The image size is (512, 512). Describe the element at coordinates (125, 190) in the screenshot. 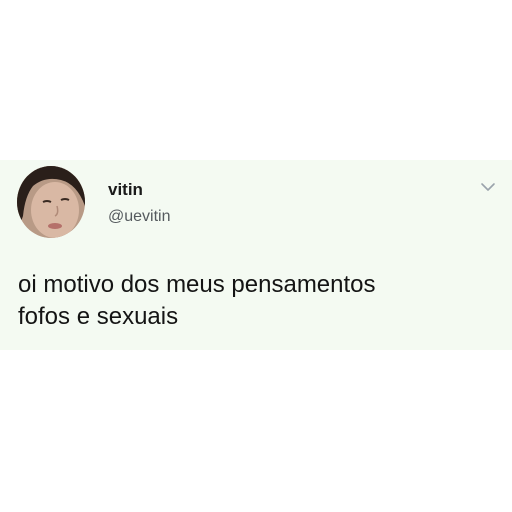

I see `display-name: vitin` at that location.